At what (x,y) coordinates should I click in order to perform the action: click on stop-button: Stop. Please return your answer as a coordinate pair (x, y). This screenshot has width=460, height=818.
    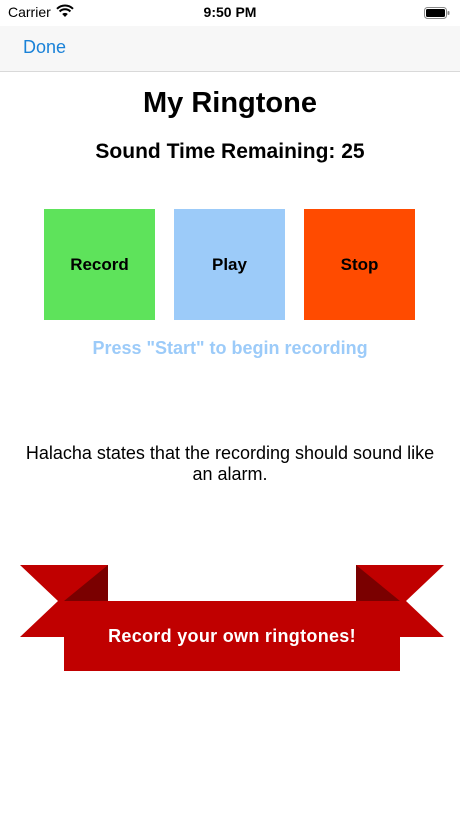
    Looking at the image, I should click on (359, 264).